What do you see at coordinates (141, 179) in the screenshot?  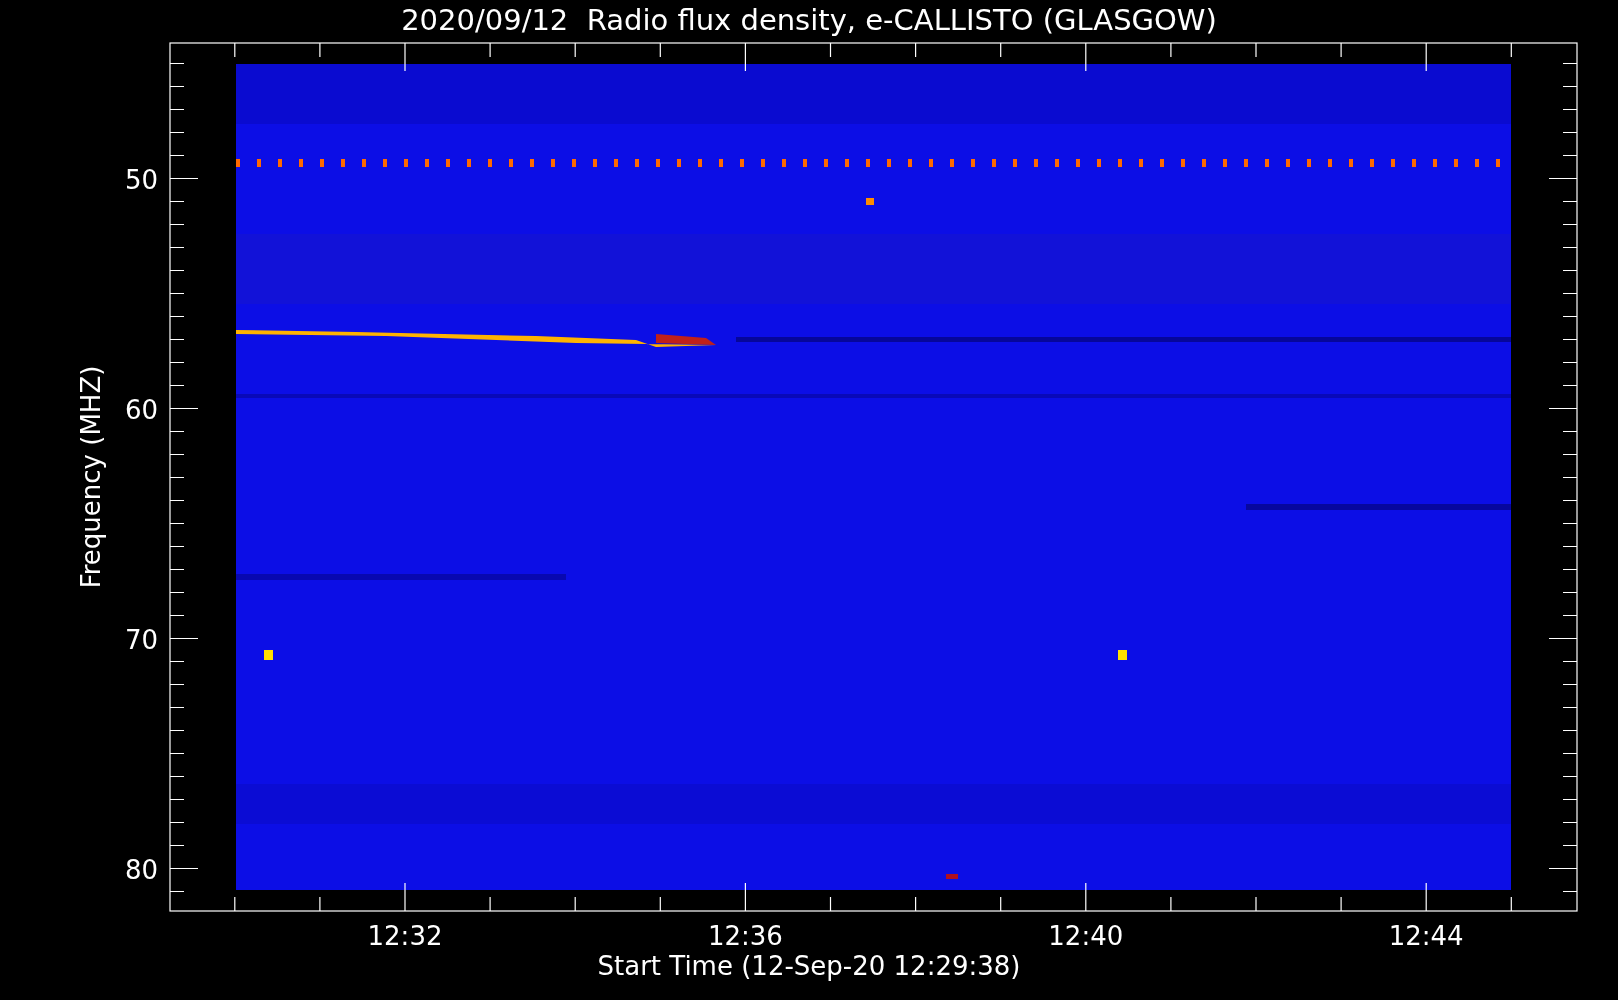 I see `axis-tick-label: 50` at bounding box center [141, 179].